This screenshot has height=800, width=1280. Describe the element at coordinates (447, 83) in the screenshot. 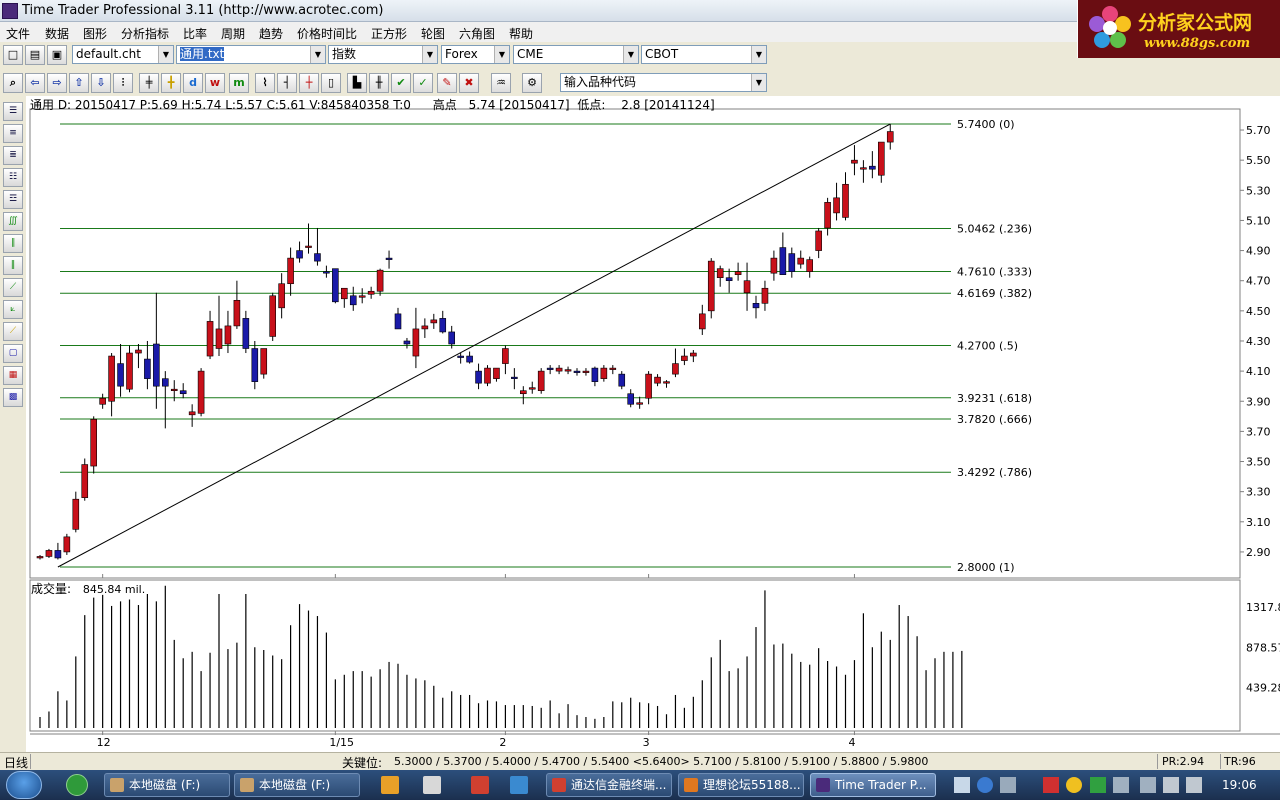

I see `pencil-icon: ✎` at that location.